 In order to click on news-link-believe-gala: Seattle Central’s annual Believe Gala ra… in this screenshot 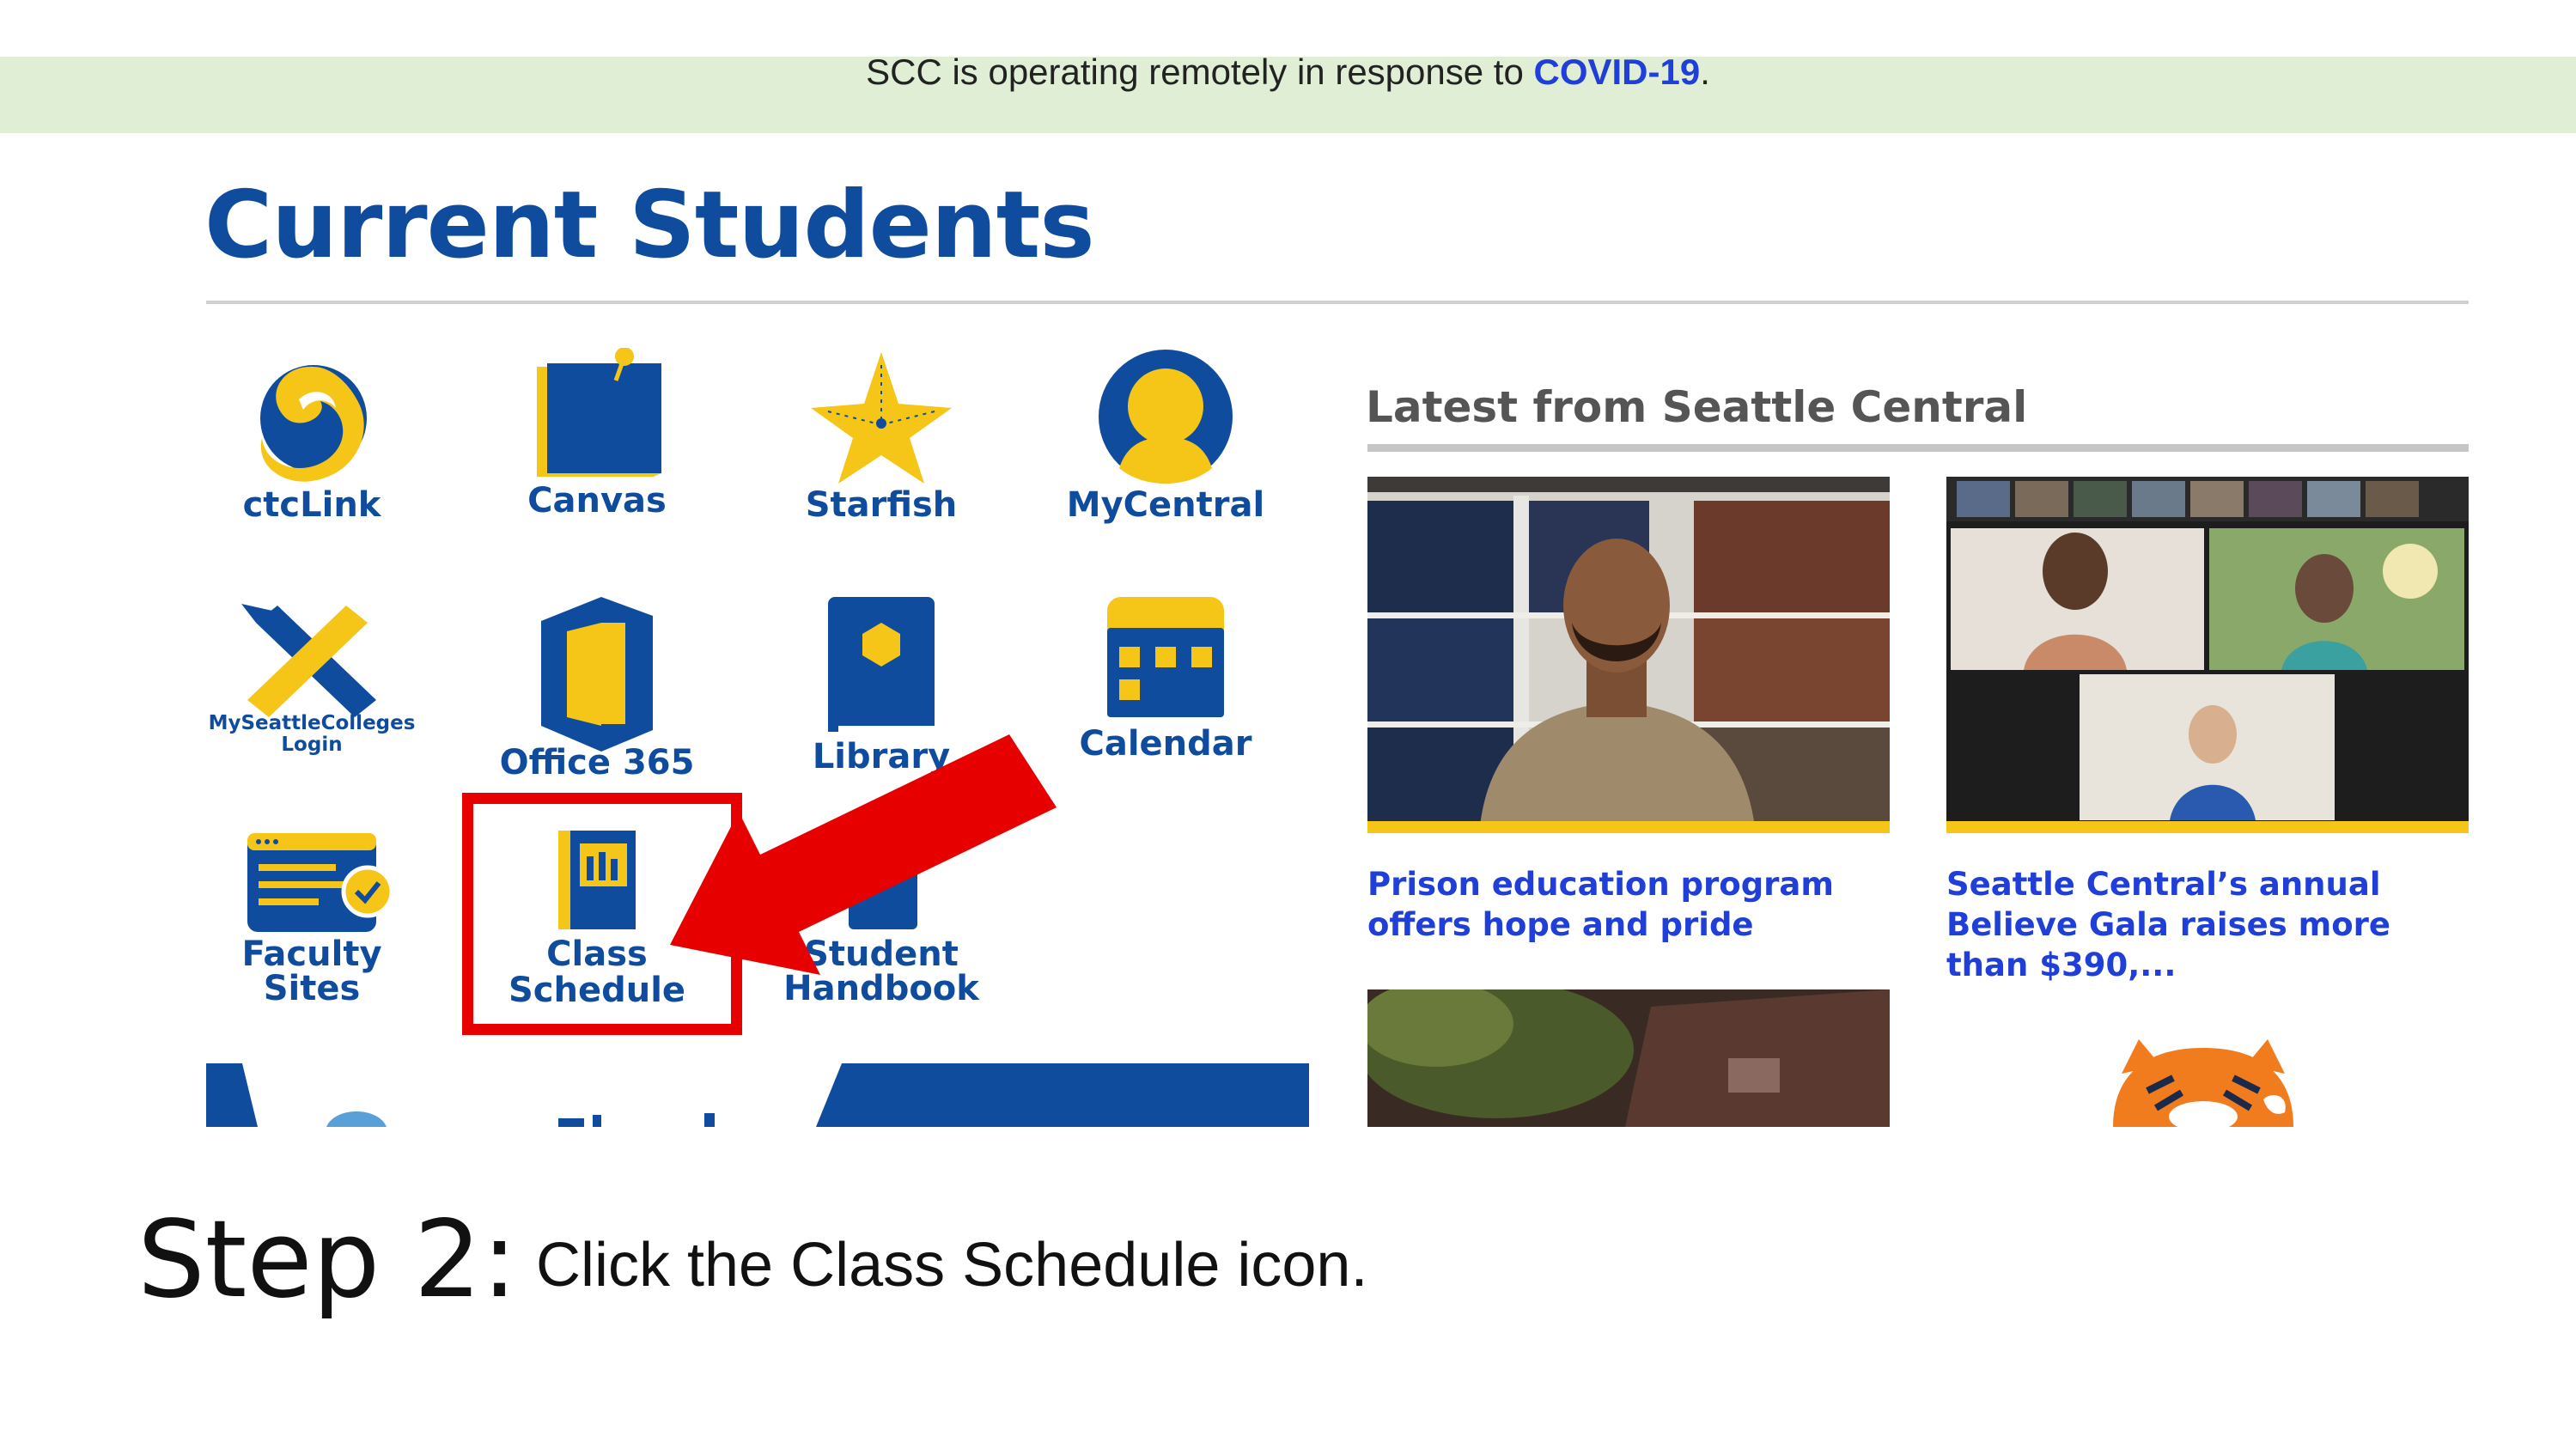, I will do `click(2212, 924)`.